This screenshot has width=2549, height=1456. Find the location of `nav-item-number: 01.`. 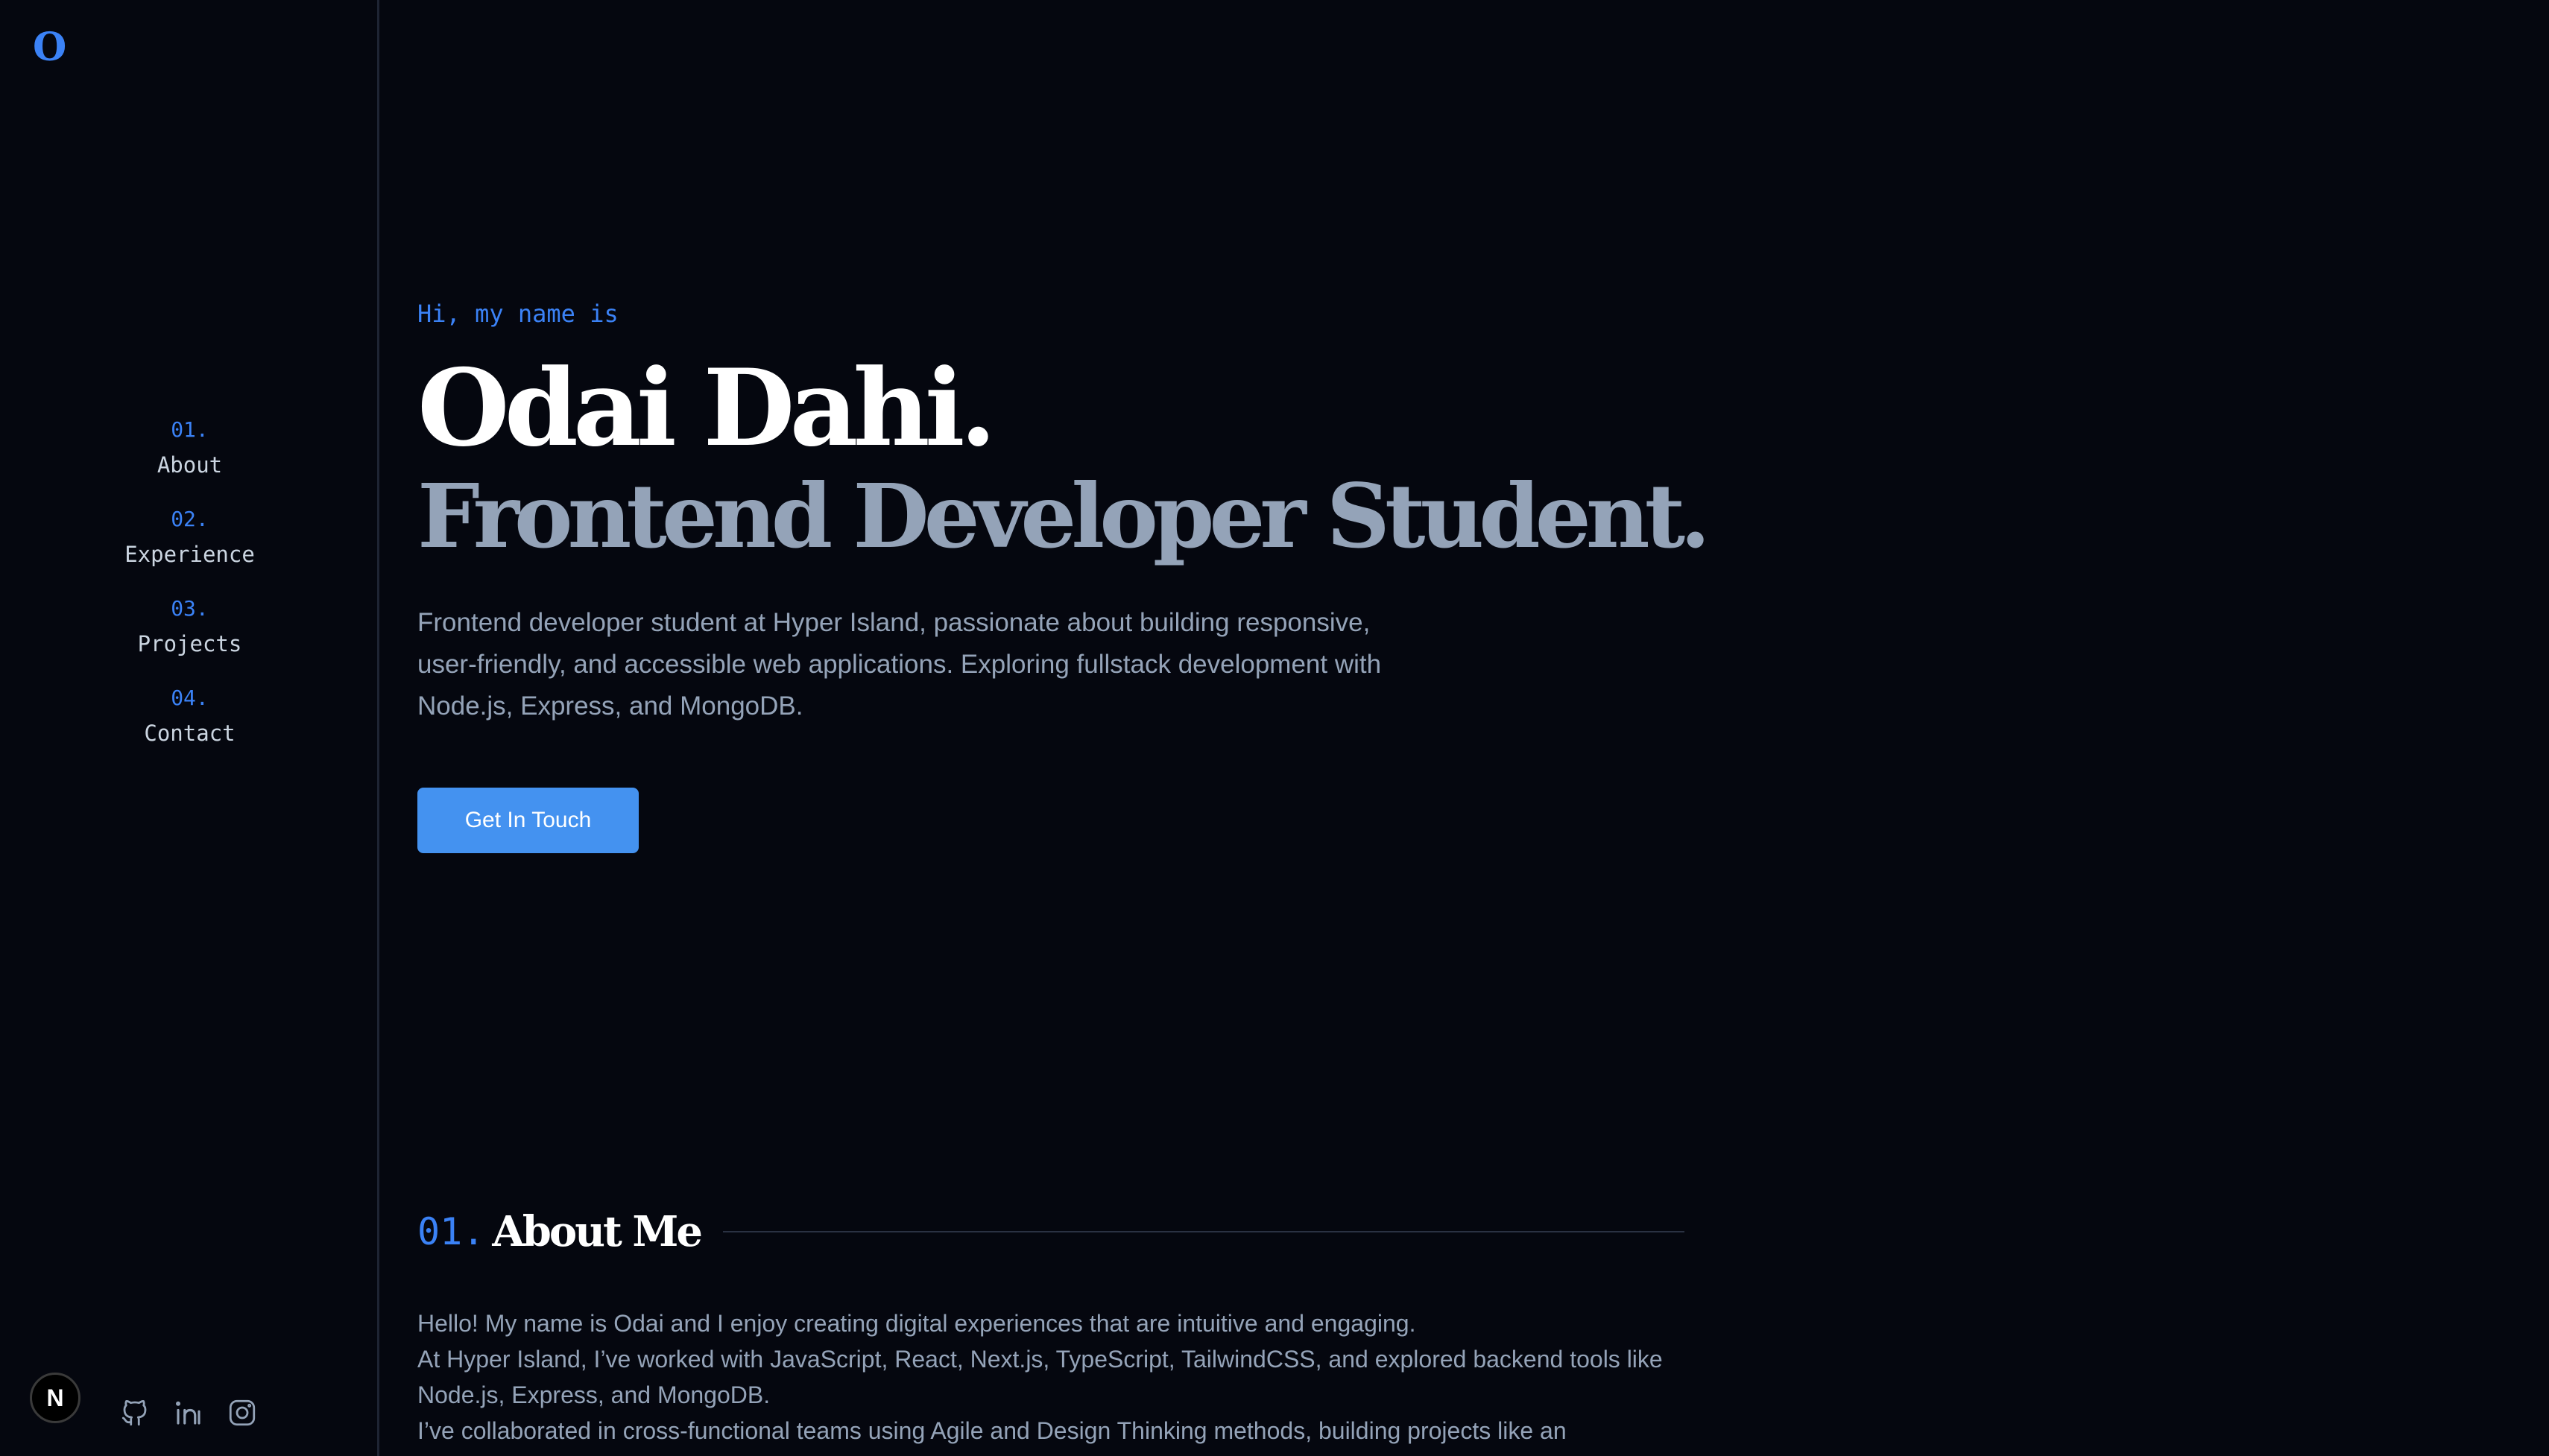

nav-item-number: 01. is located at coordinates (190, 429).